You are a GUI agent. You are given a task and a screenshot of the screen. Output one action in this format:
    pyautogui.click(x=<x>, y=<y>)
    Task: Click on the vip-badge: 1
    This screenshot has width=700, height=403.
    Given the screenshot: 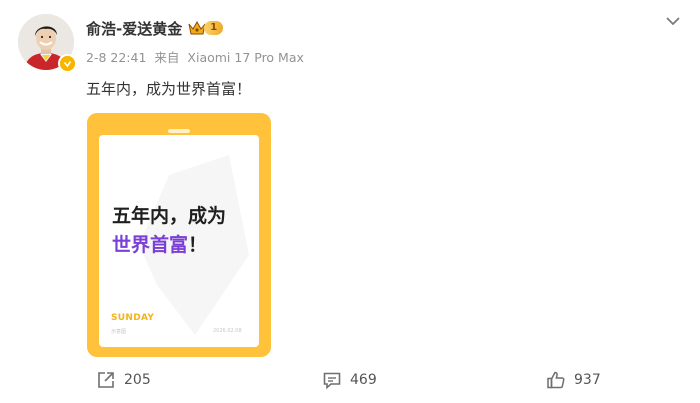 What is the action you would take?
    pyautogui.click(x=206, y=28)
    